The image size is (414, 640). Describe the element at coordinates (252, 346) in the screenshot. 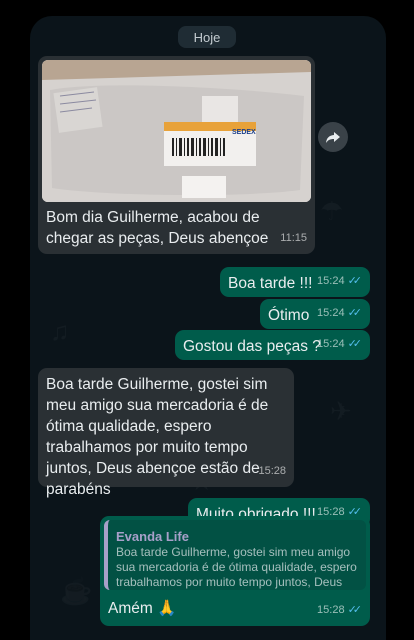

I see `message-text: Gostou das peças ?` at that location.